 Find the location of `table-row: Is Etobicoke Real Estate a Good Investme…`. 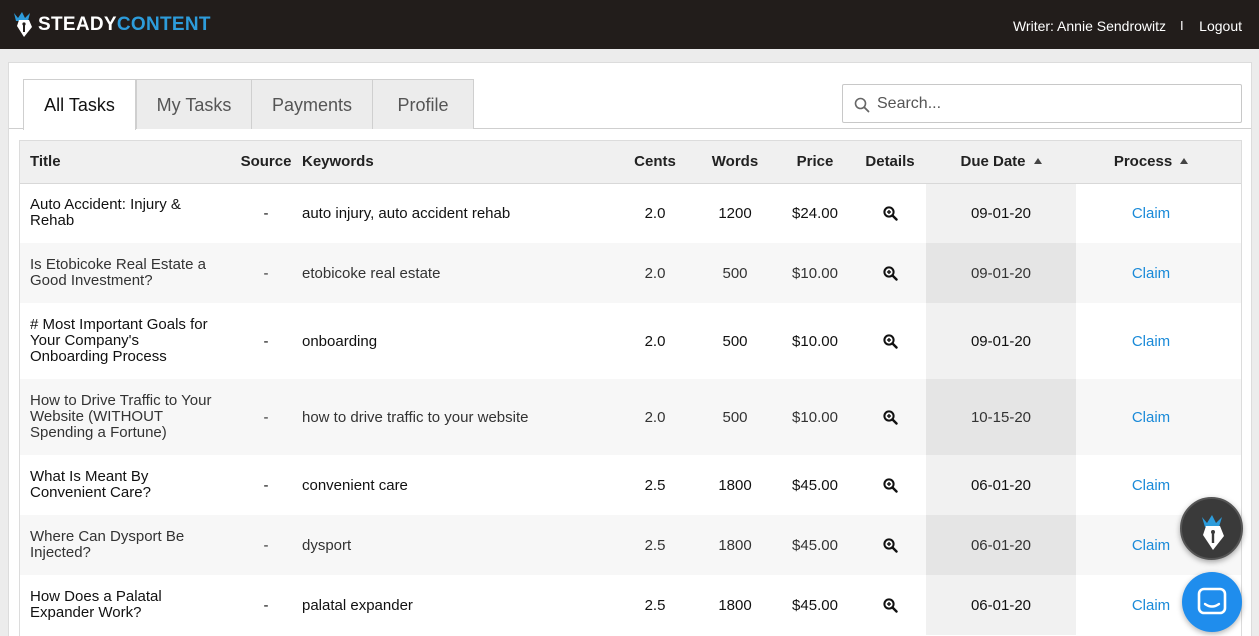

table-row: Is Etobicoke Real Estate a Good Investme… is located at coordinates (630, 273).